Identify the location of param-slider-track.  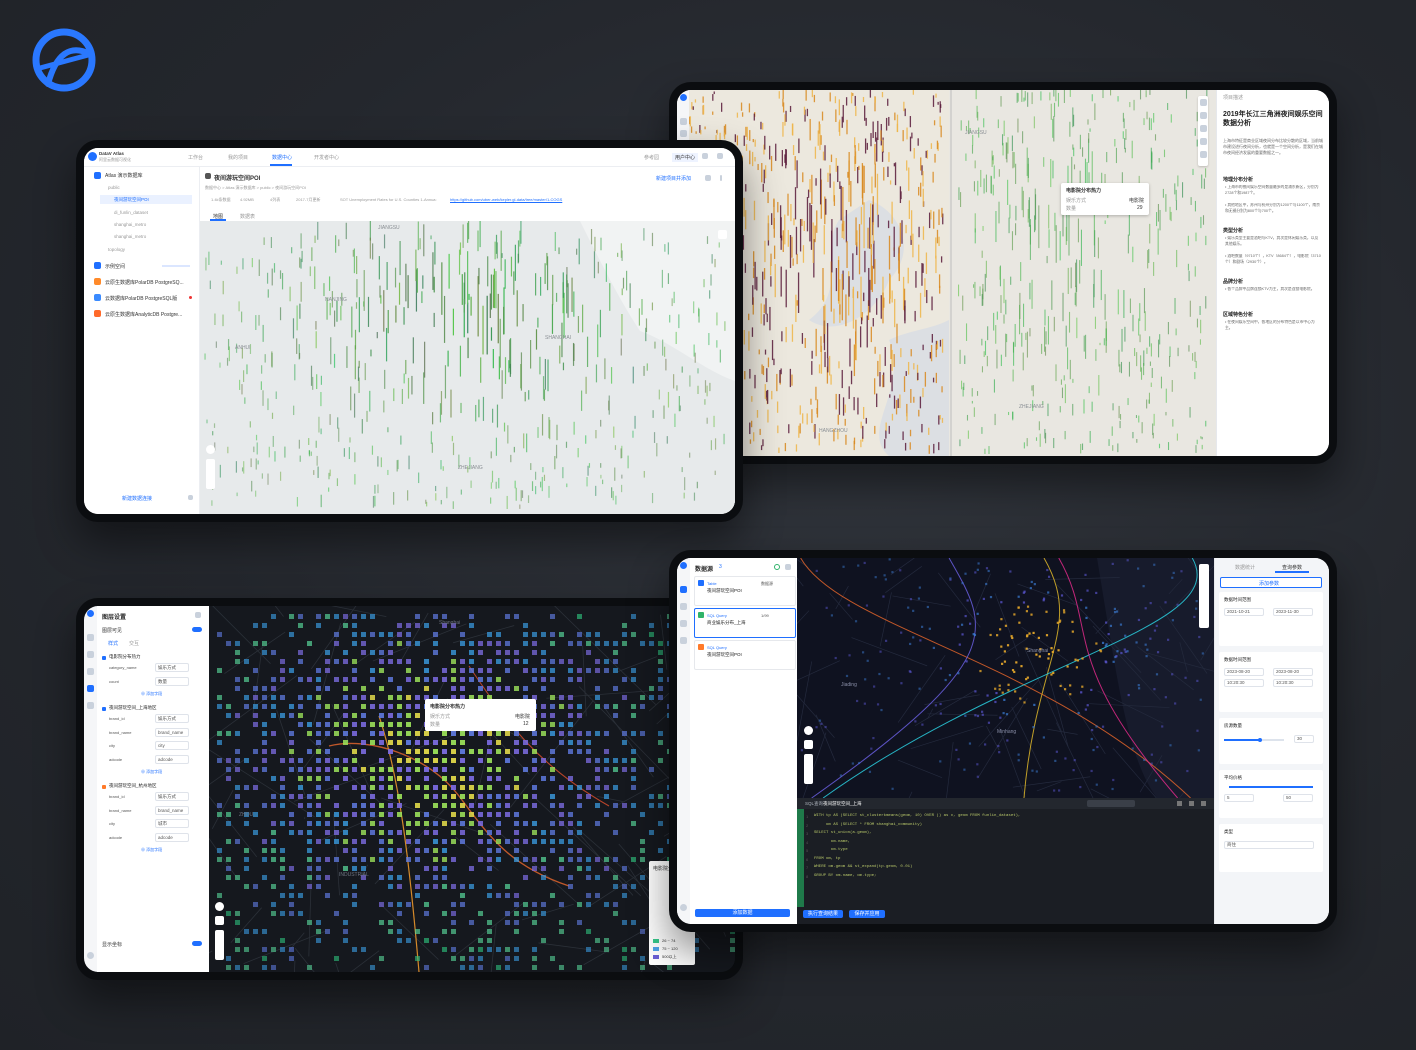
(1254, 739).